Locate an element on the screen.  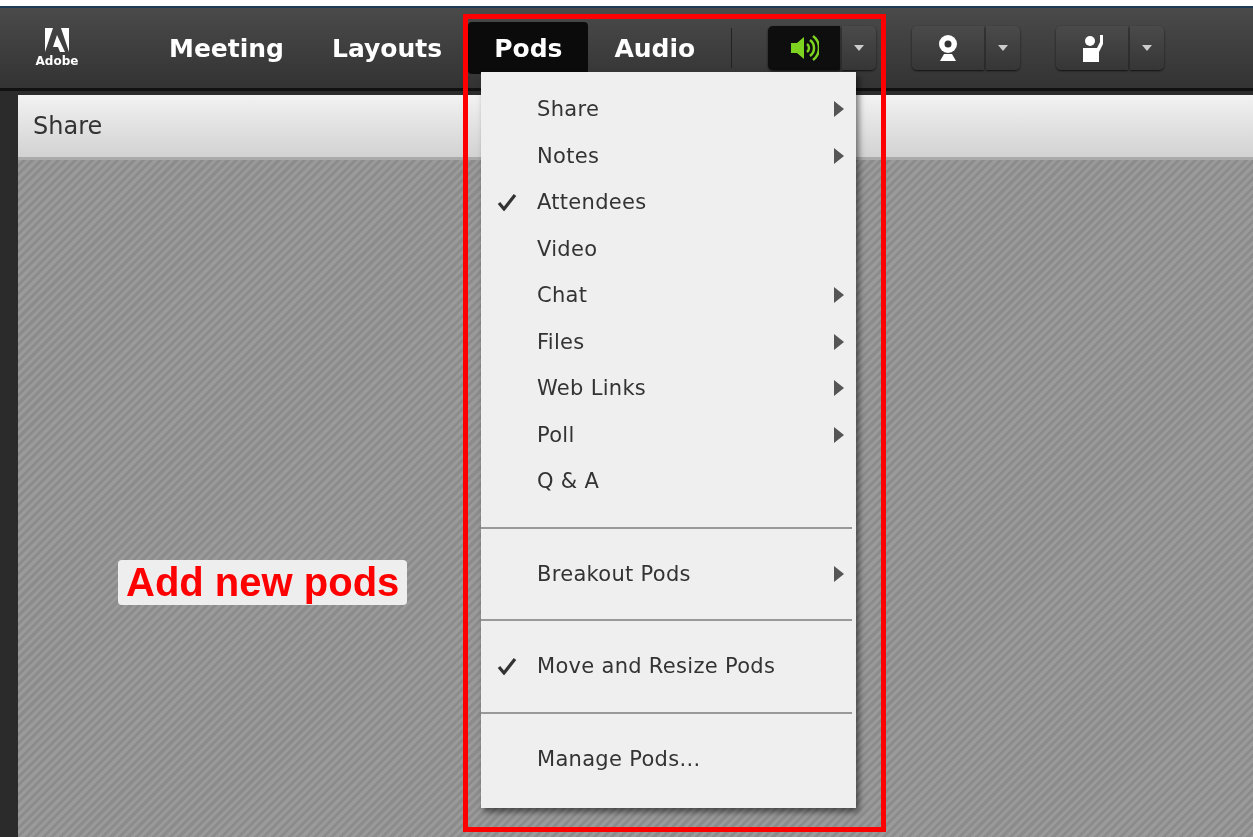
menu-option: Chat is located at coordinates (668, 295).